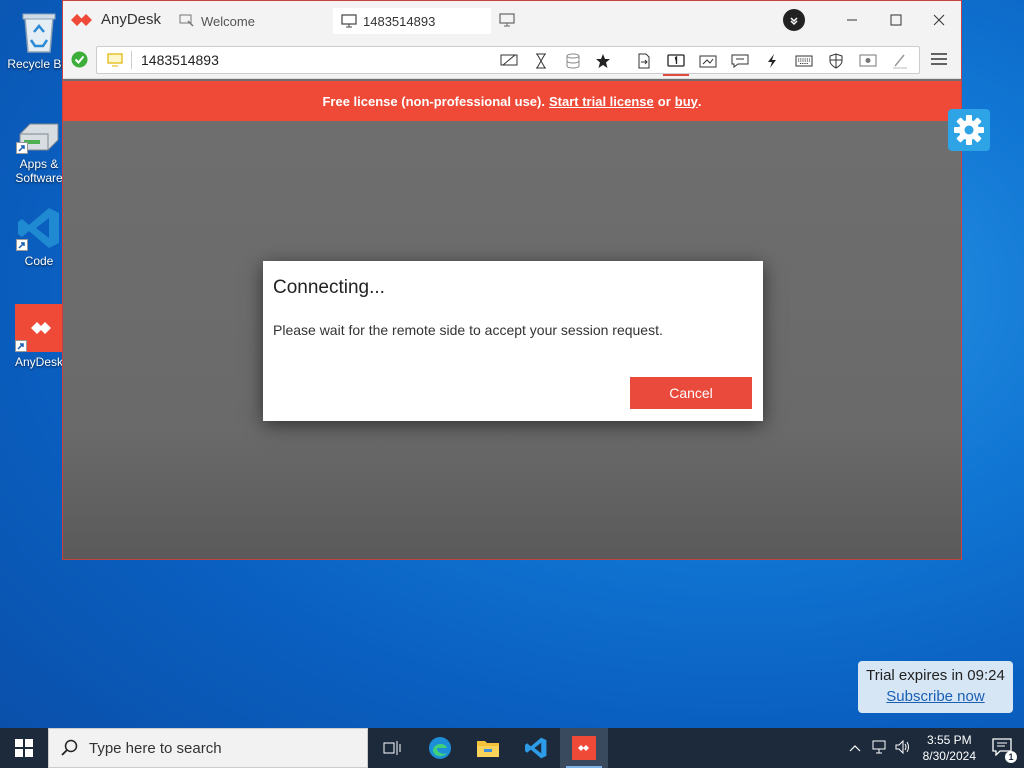 Image resolution: width=1024 pixels, height=768 pixels. I want to click on record-button, so click(868, 61).